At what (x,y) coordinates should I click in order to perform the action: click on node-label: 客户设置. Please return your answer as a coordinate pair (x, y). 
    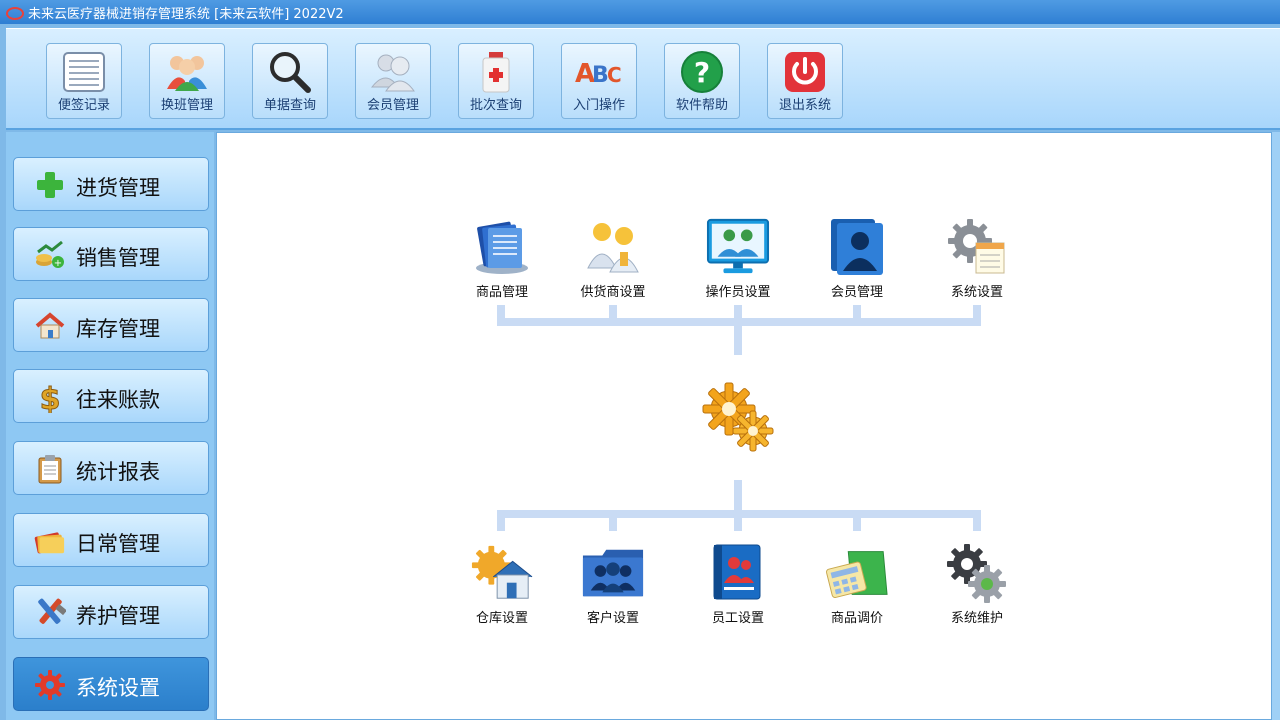
    Looking at the image, I should click on (612, 618).